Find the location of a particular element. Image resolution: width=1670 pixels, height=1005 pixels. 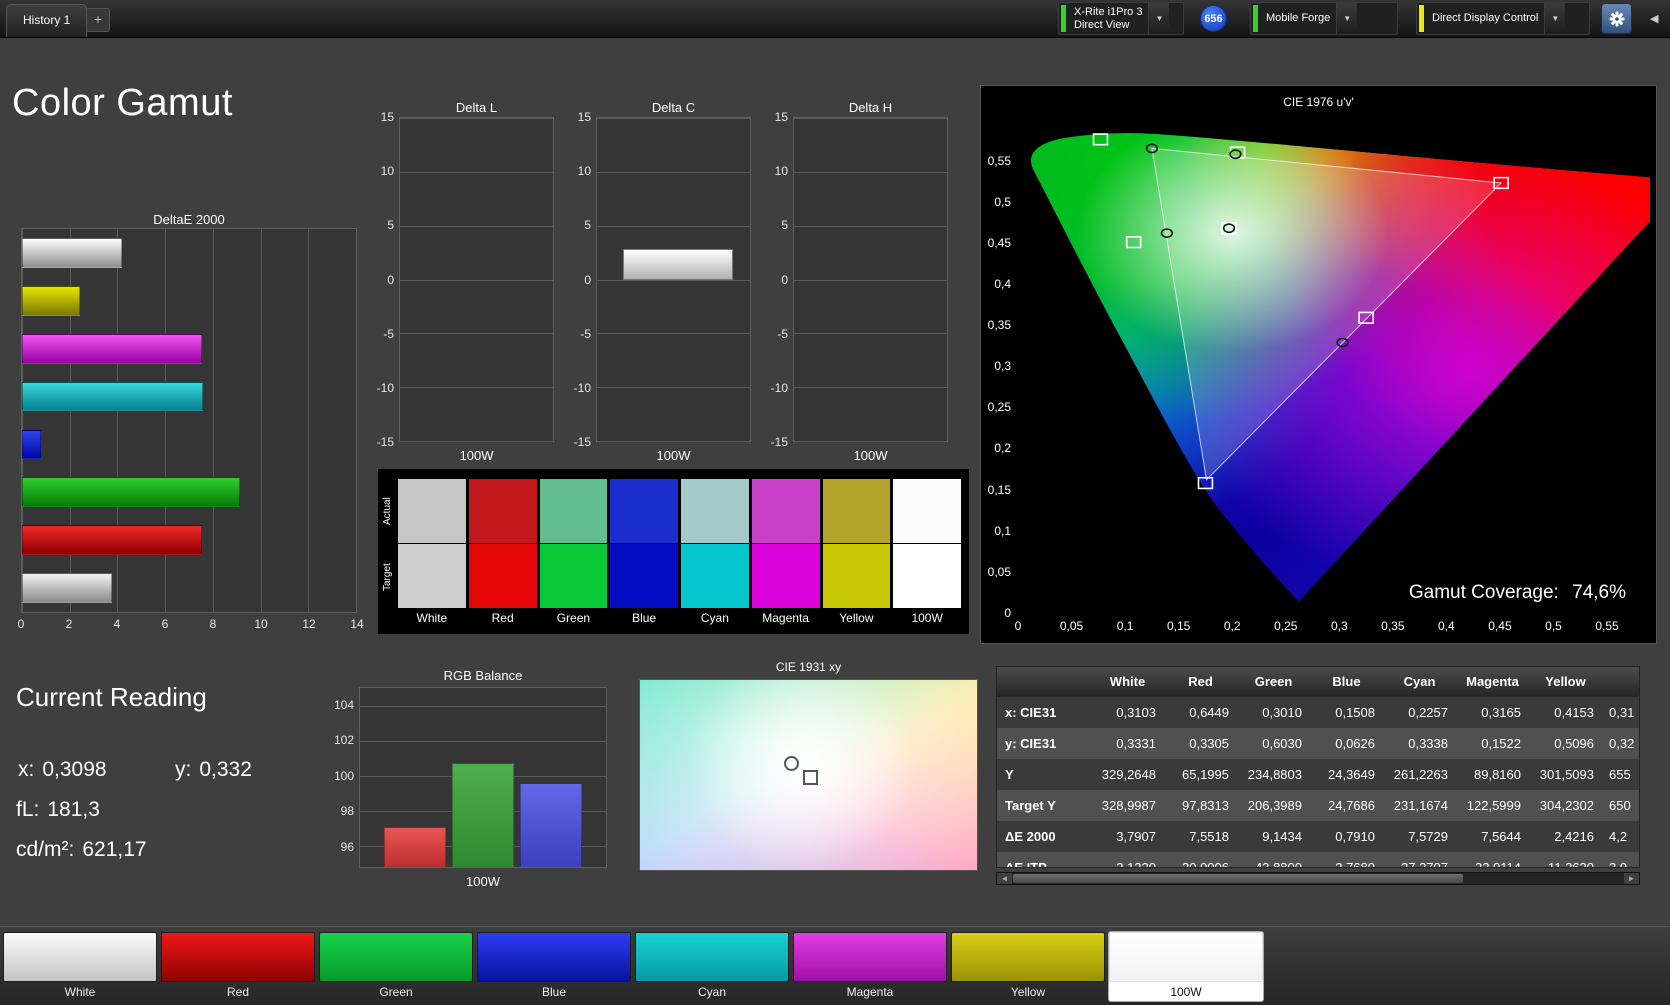

cell: 20,0006 is located at coordinates (1205, 864).